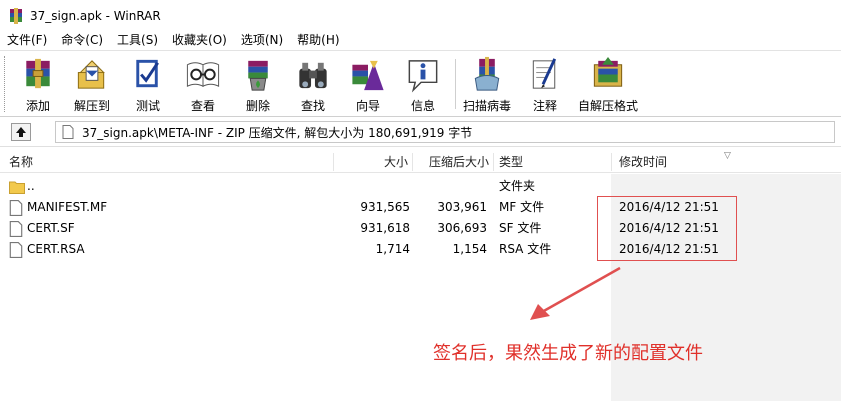 This screenshot has height=401, width=841. I want to click on extract-to-button: 解压到, so click(92, 84).